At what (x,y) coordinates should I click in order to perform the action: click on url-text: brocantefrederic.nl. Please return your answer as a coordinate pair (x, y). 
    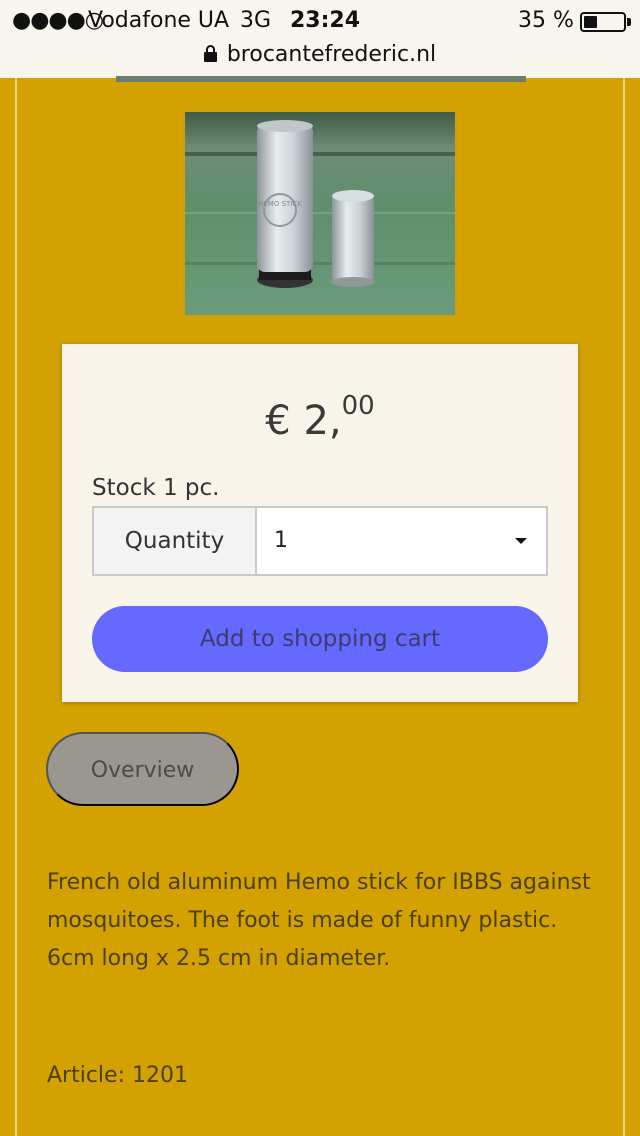
    Looking at the image, I should click on (331, 54).